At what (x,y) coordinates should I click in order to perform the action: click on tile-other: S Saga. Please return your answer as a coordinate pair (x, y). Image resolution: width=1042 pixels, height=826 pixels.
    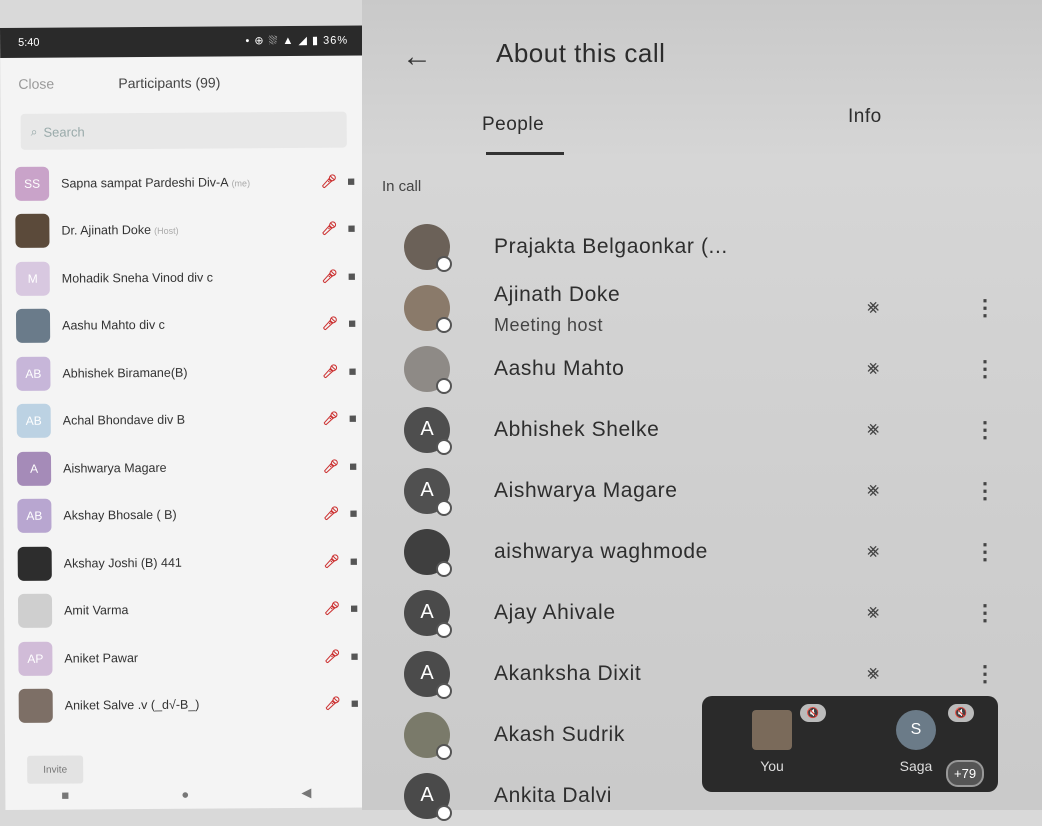
    Looking at the image, I should click on (916, 742).